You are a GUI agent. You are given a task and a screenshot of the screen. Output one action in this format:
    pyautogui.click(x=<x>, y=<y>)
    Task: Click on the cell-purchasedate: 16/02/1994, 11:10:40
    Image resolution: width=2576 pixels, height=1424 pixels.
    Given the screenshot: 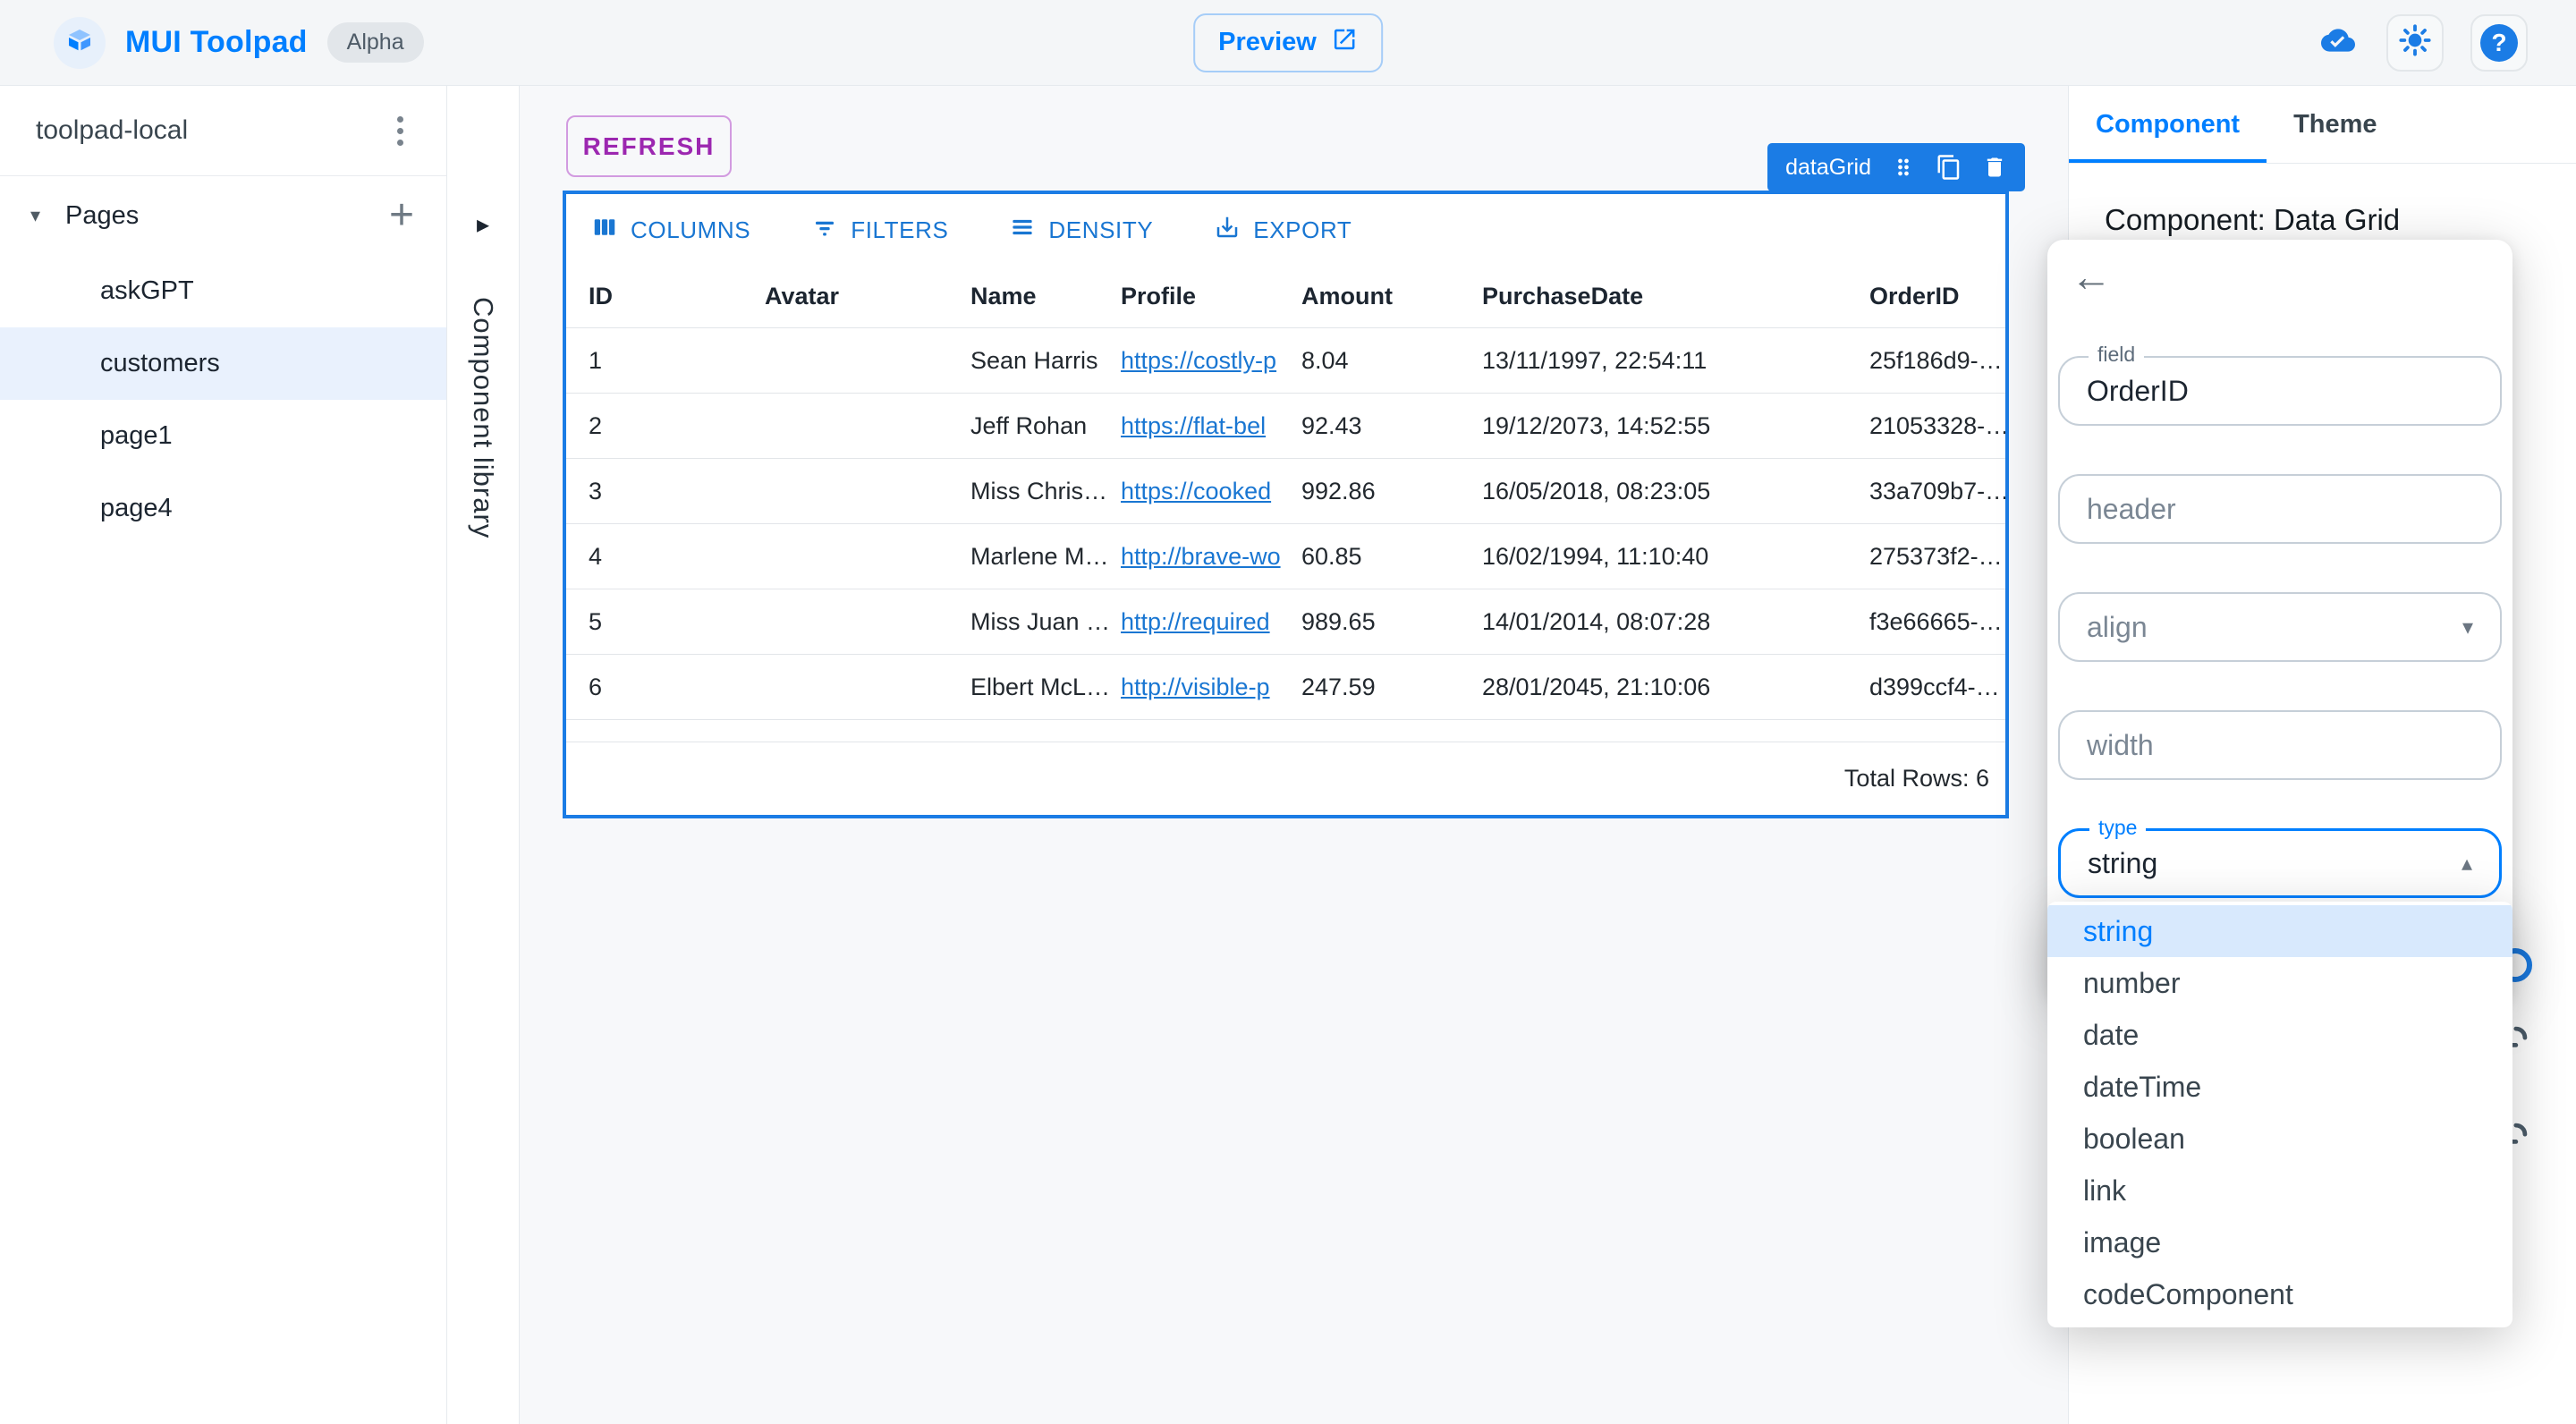 What is the action you would take?
    pyautogui.click(x=1595, y=556)
    